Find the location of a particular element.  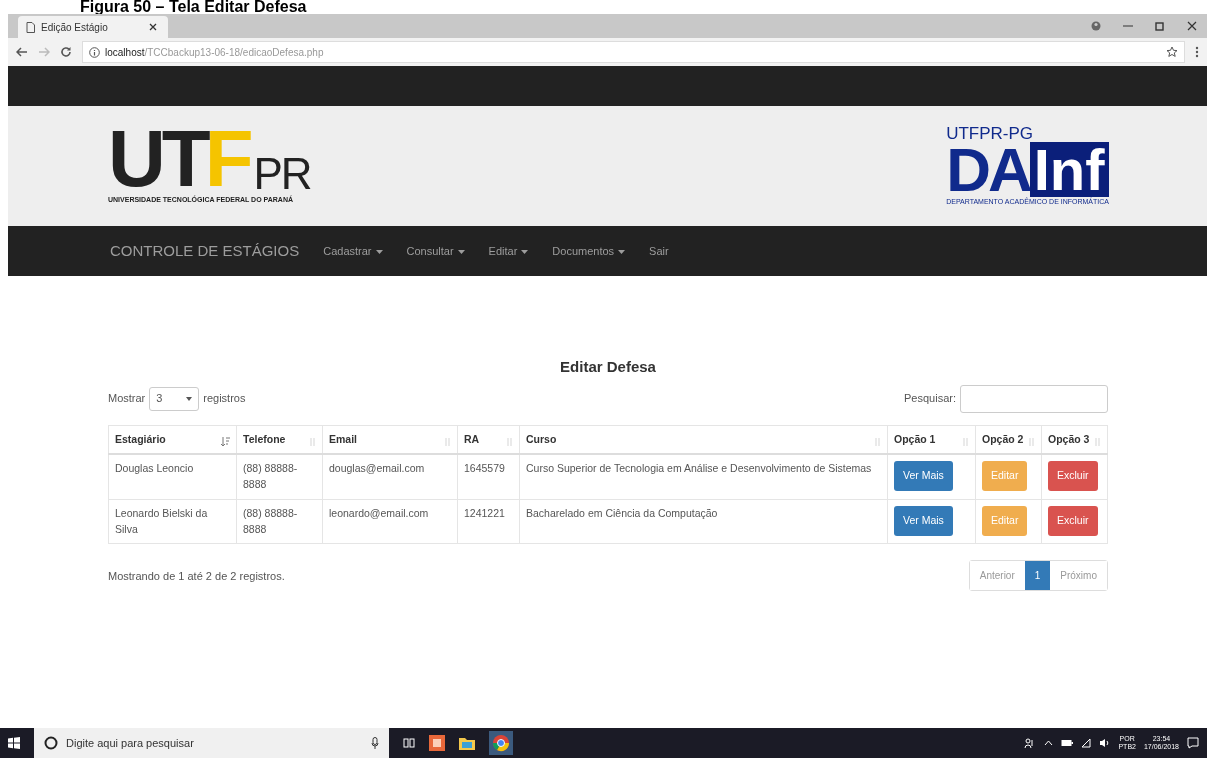

menu-icon is located at coordinates (1197, 52).